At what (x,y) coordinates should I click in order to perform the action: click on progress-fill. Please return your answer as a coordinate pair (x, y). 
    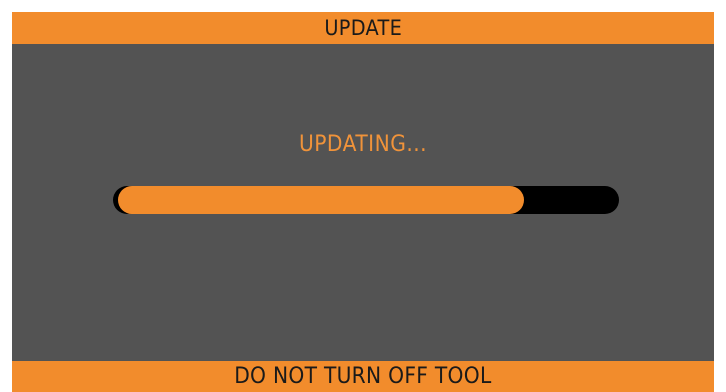
    Looking at the image, I should click on (321, 200).